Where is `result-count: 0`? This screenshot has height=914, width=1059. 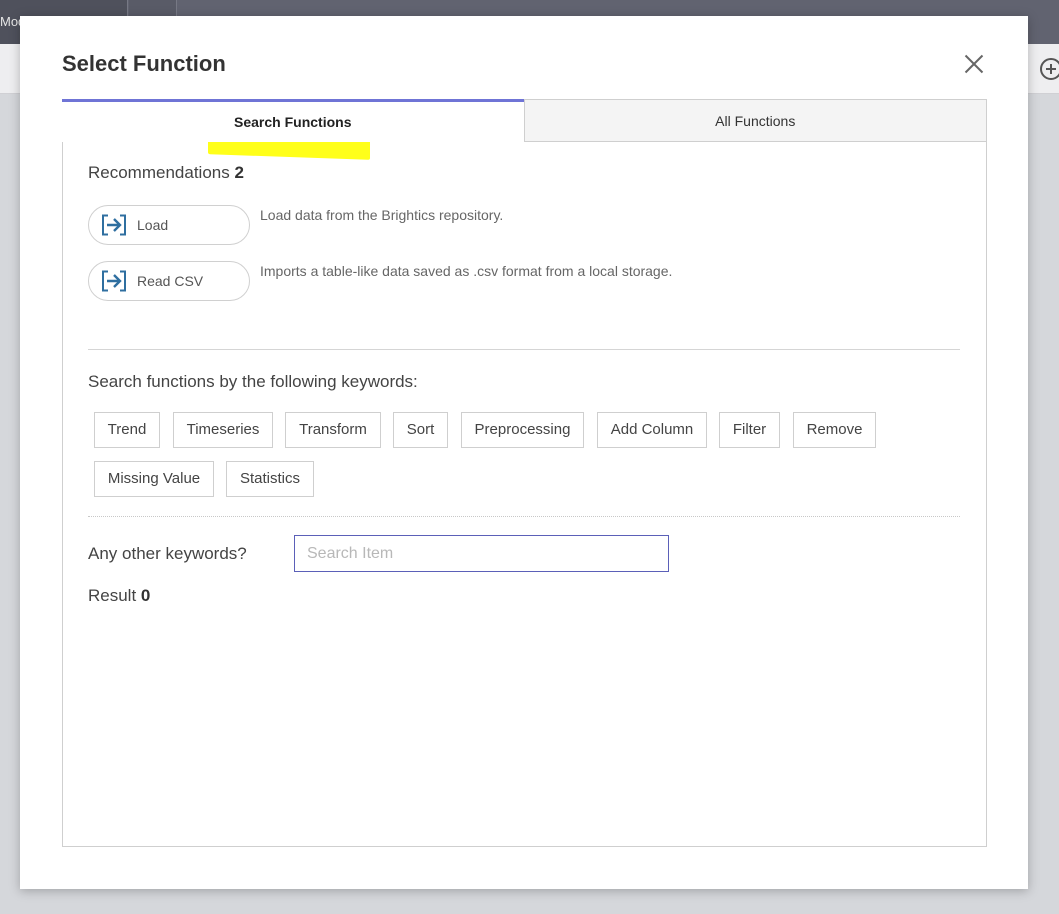
result-count: 0 is located at coordinates (145, 595).